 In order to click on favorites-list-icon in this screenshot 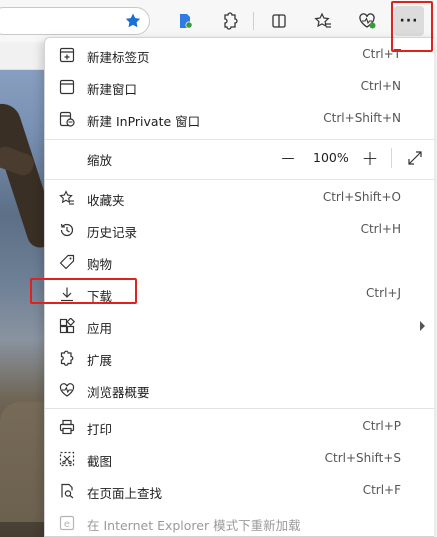, I will do `click(67, 198)`.